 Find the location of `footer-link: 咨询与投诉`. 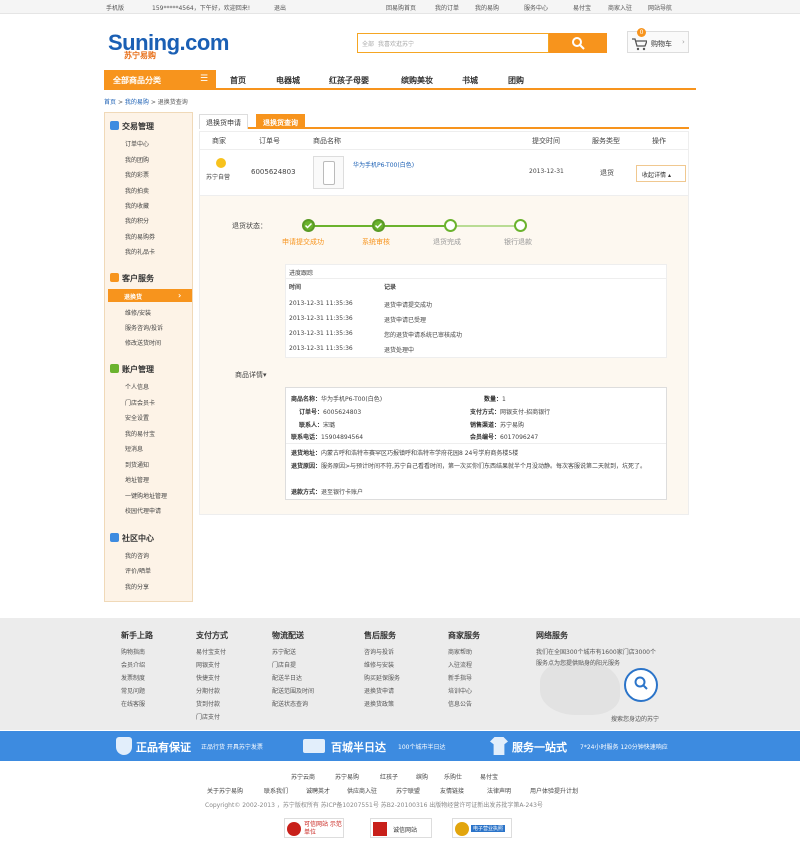

footer-link: 咨询与投诉 is located at coordinates (379, 651).